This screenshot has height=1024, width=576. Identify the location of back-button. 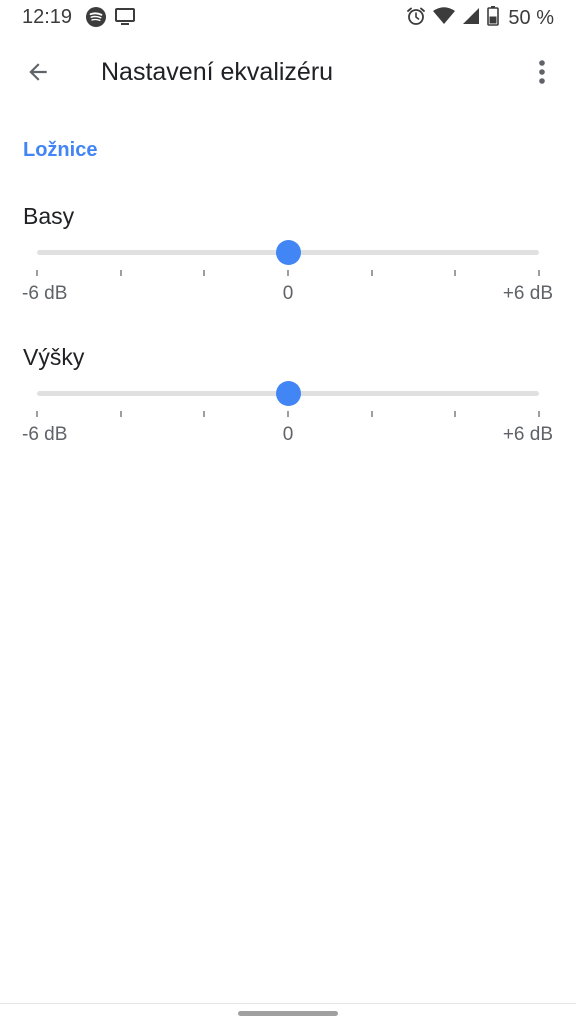
(38, 74).